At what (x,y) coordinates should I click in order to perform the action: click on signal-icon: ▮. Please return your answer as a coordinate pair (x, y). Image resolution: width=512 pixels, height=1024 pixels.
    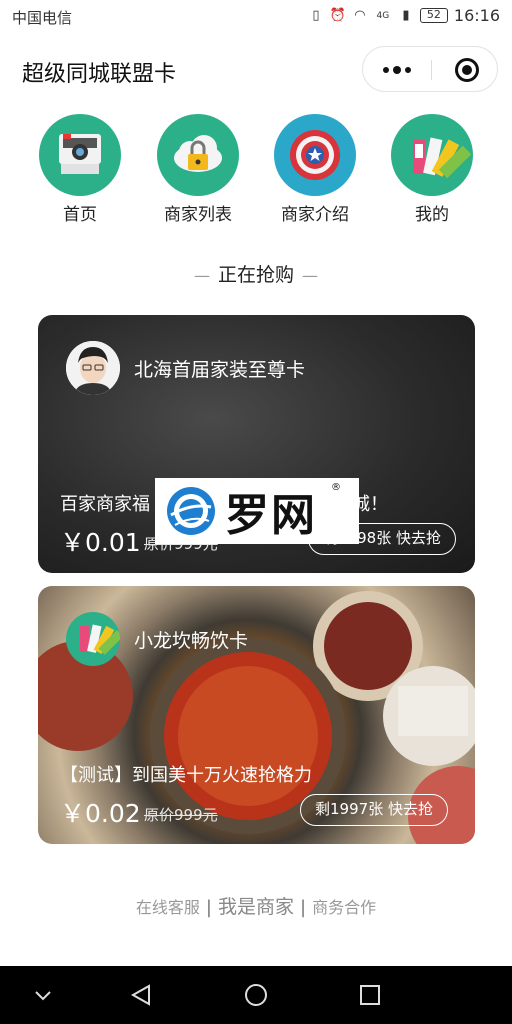
    Looking at the image, I should click on (406, 15).